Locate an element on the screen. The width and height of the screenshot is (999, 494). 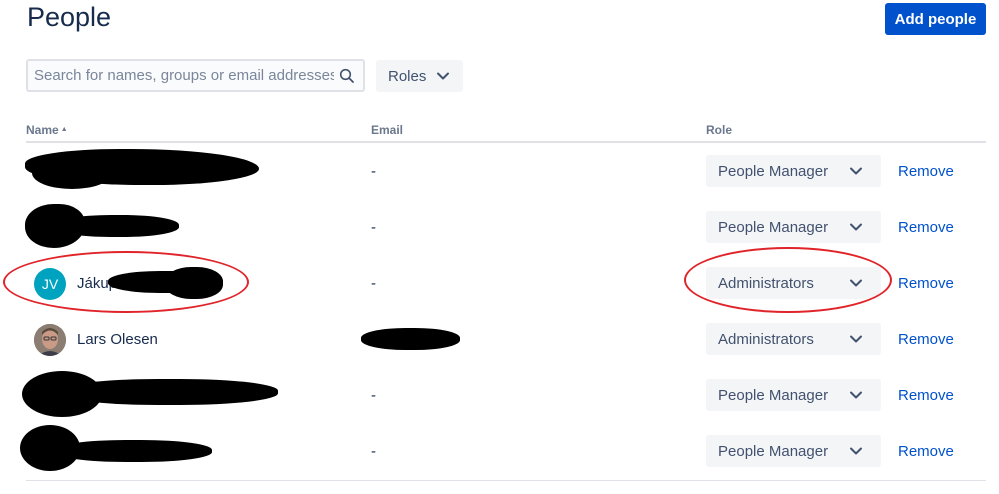
table-footer-divider is located at coordinates (506, 480).